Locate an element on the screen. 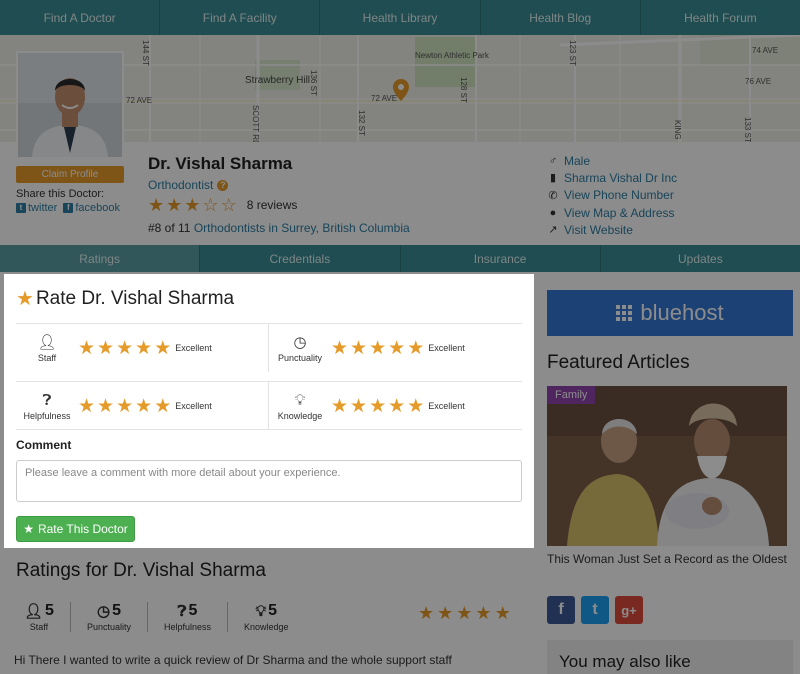 This screenshot has width=800, height=674. rate-punctuality-label: Punctuality is located at coordinates (300, 358).